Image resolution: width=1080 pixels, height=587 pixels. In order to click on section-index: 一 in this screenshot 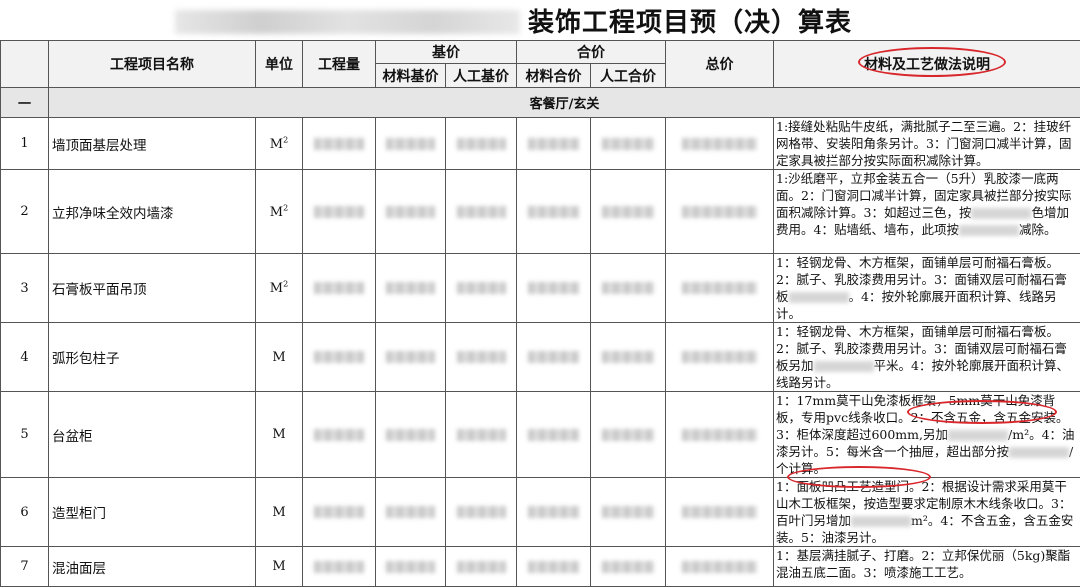, I will do `click(25, 103)`.